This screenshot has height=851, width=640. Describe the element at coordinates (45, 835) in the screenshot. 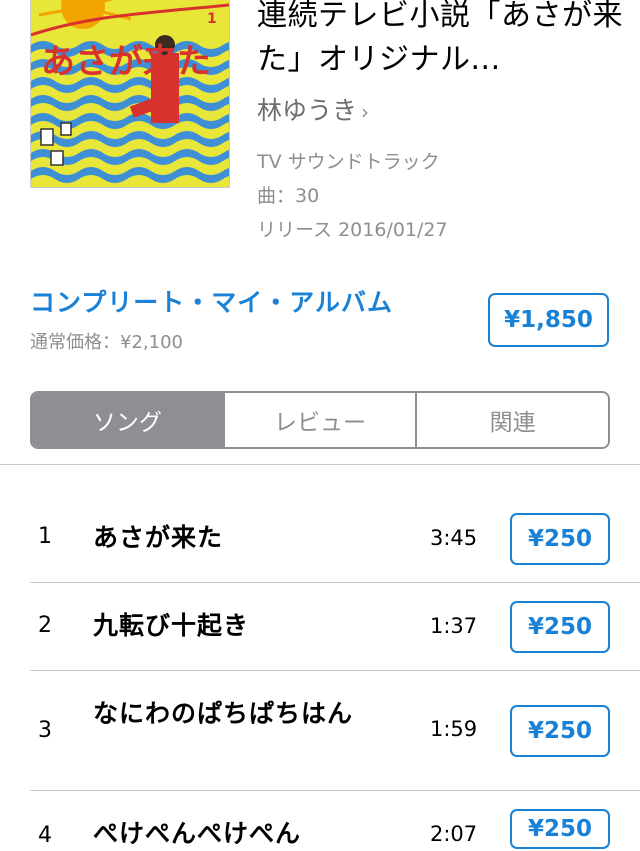

I see `track-number: 4` at that location.